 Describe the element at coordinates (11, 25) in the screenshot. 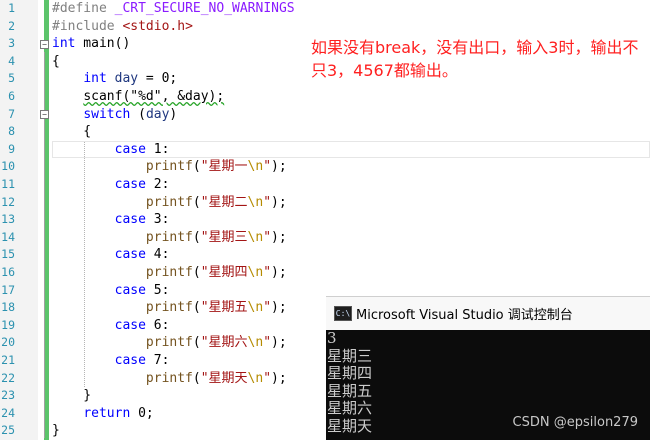

I see `line-number: 2` at that location.